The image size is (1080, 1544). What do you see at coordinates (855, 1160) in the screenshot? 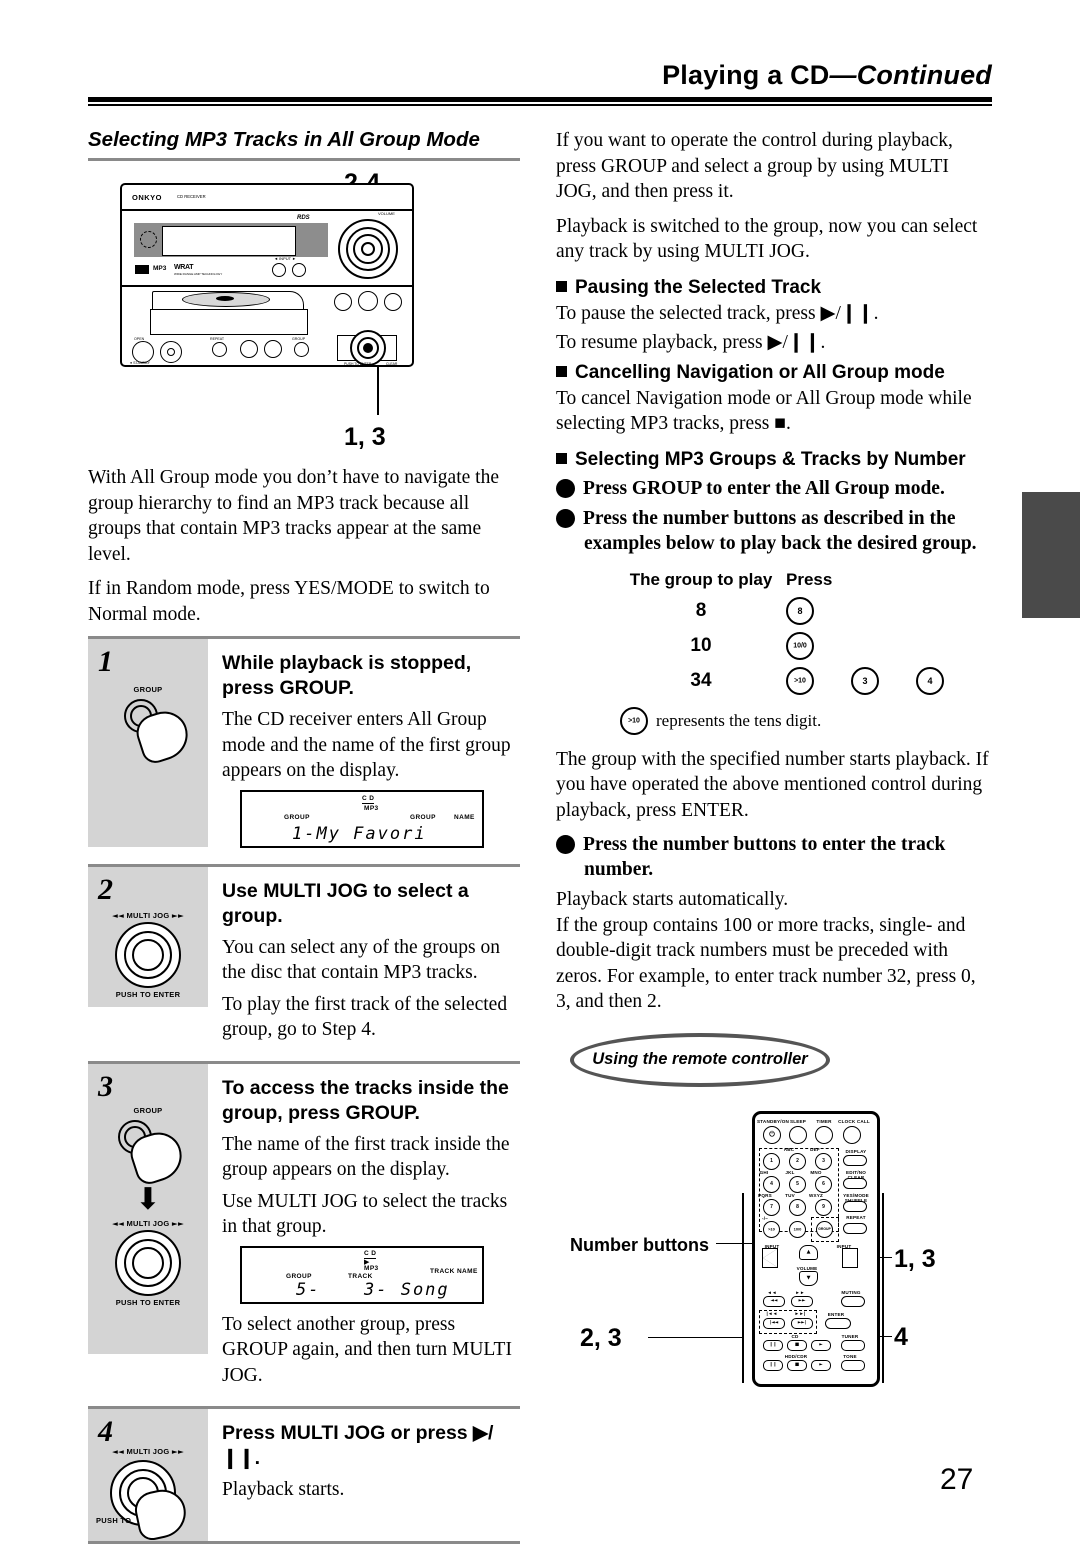
I see `remote-display-button` at bounding box center [855, 1160].